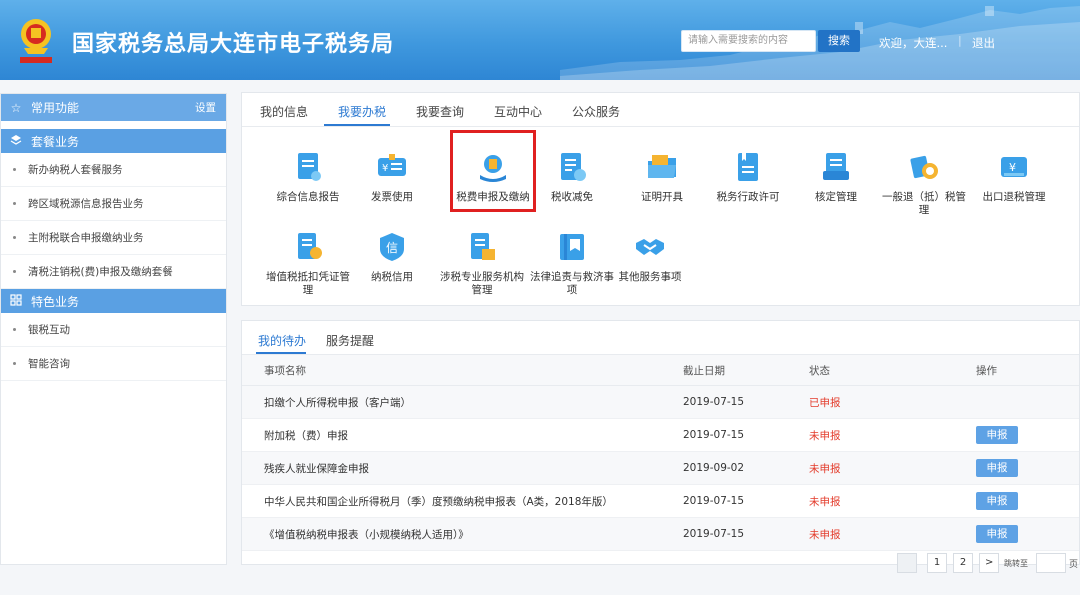 This screenshot has width=1080, height=595. I want to click on table-row: 残疾人就业保障金申报 2019-09-02 未申报 申报, so click(660, 468).